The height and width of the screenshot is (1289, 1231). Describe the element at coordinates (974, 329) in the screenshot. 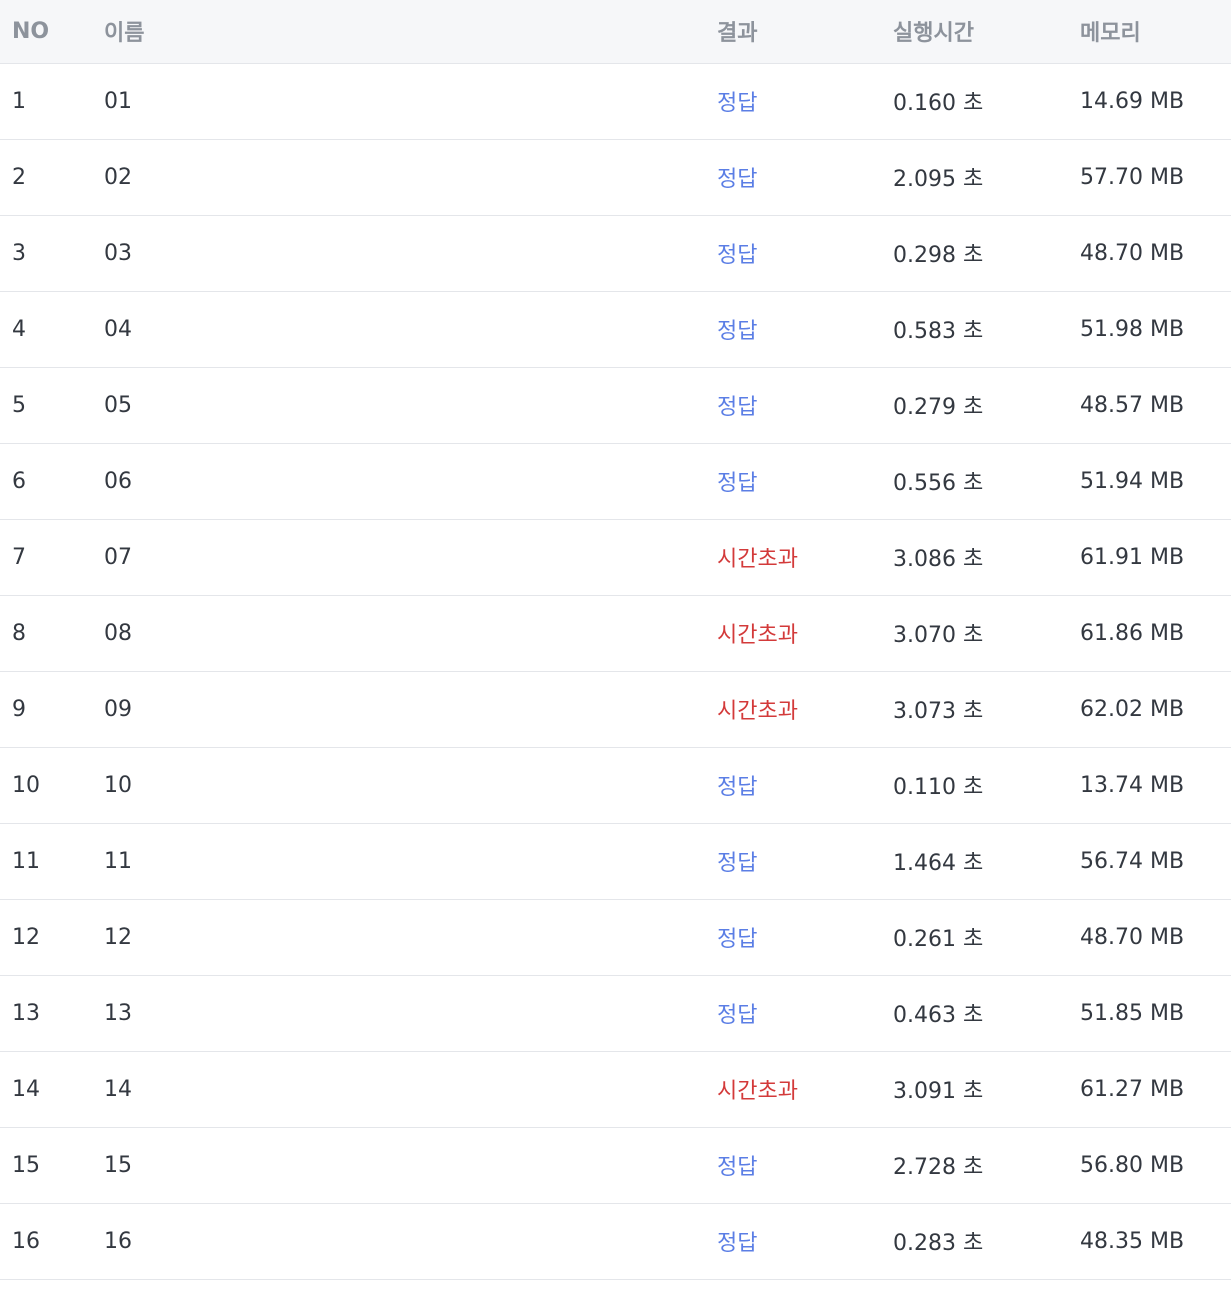

I see `cell-time: 0.583 초` at that location.